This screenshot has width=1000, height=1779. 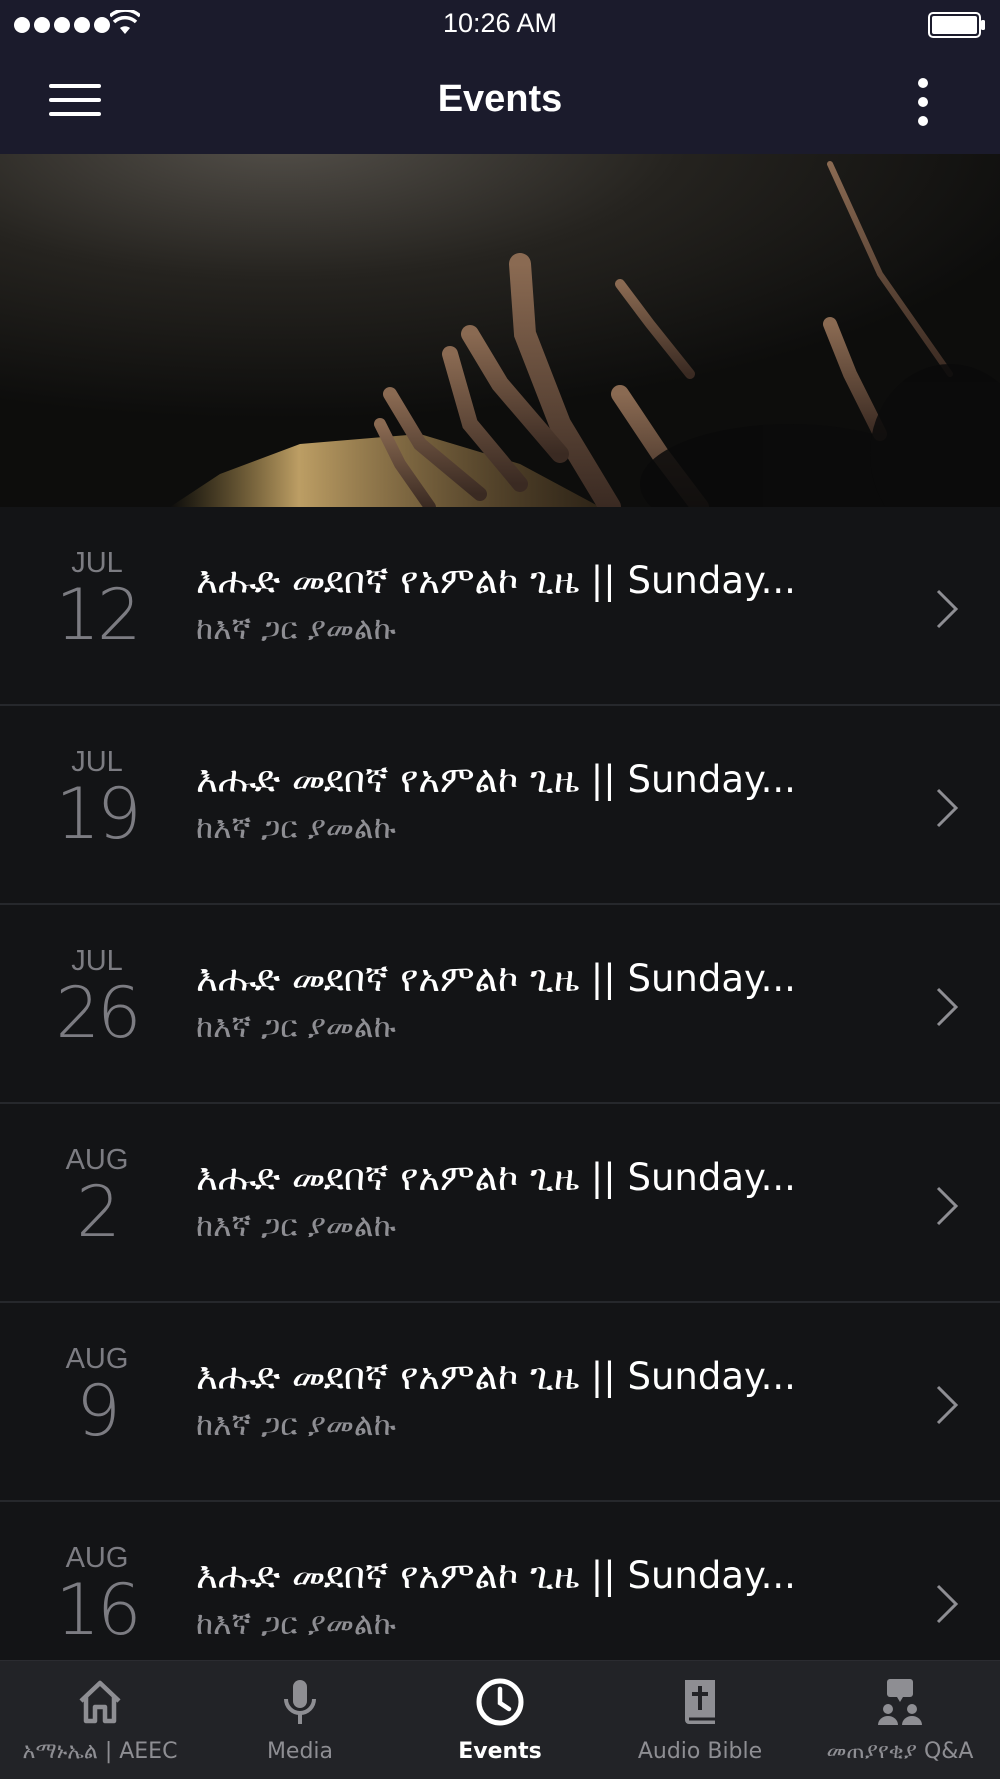 What do you see at coordinates (72, 102) in the screenshot?
I see `hamburger-menu-icon` at bounding box center [72, 102].